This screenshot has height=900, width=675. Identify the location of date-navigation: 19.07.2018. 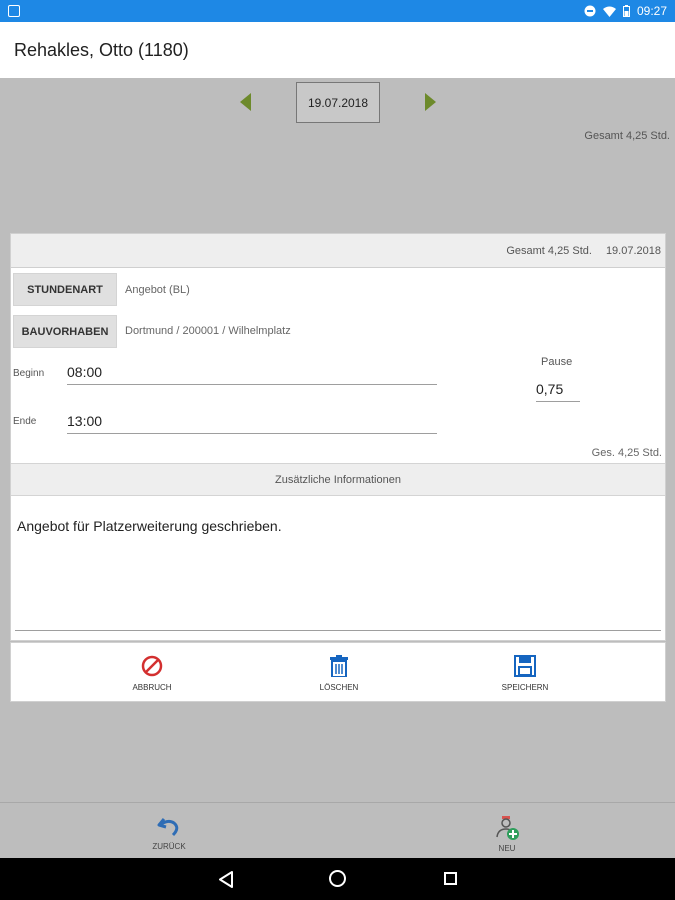
(337, 103).